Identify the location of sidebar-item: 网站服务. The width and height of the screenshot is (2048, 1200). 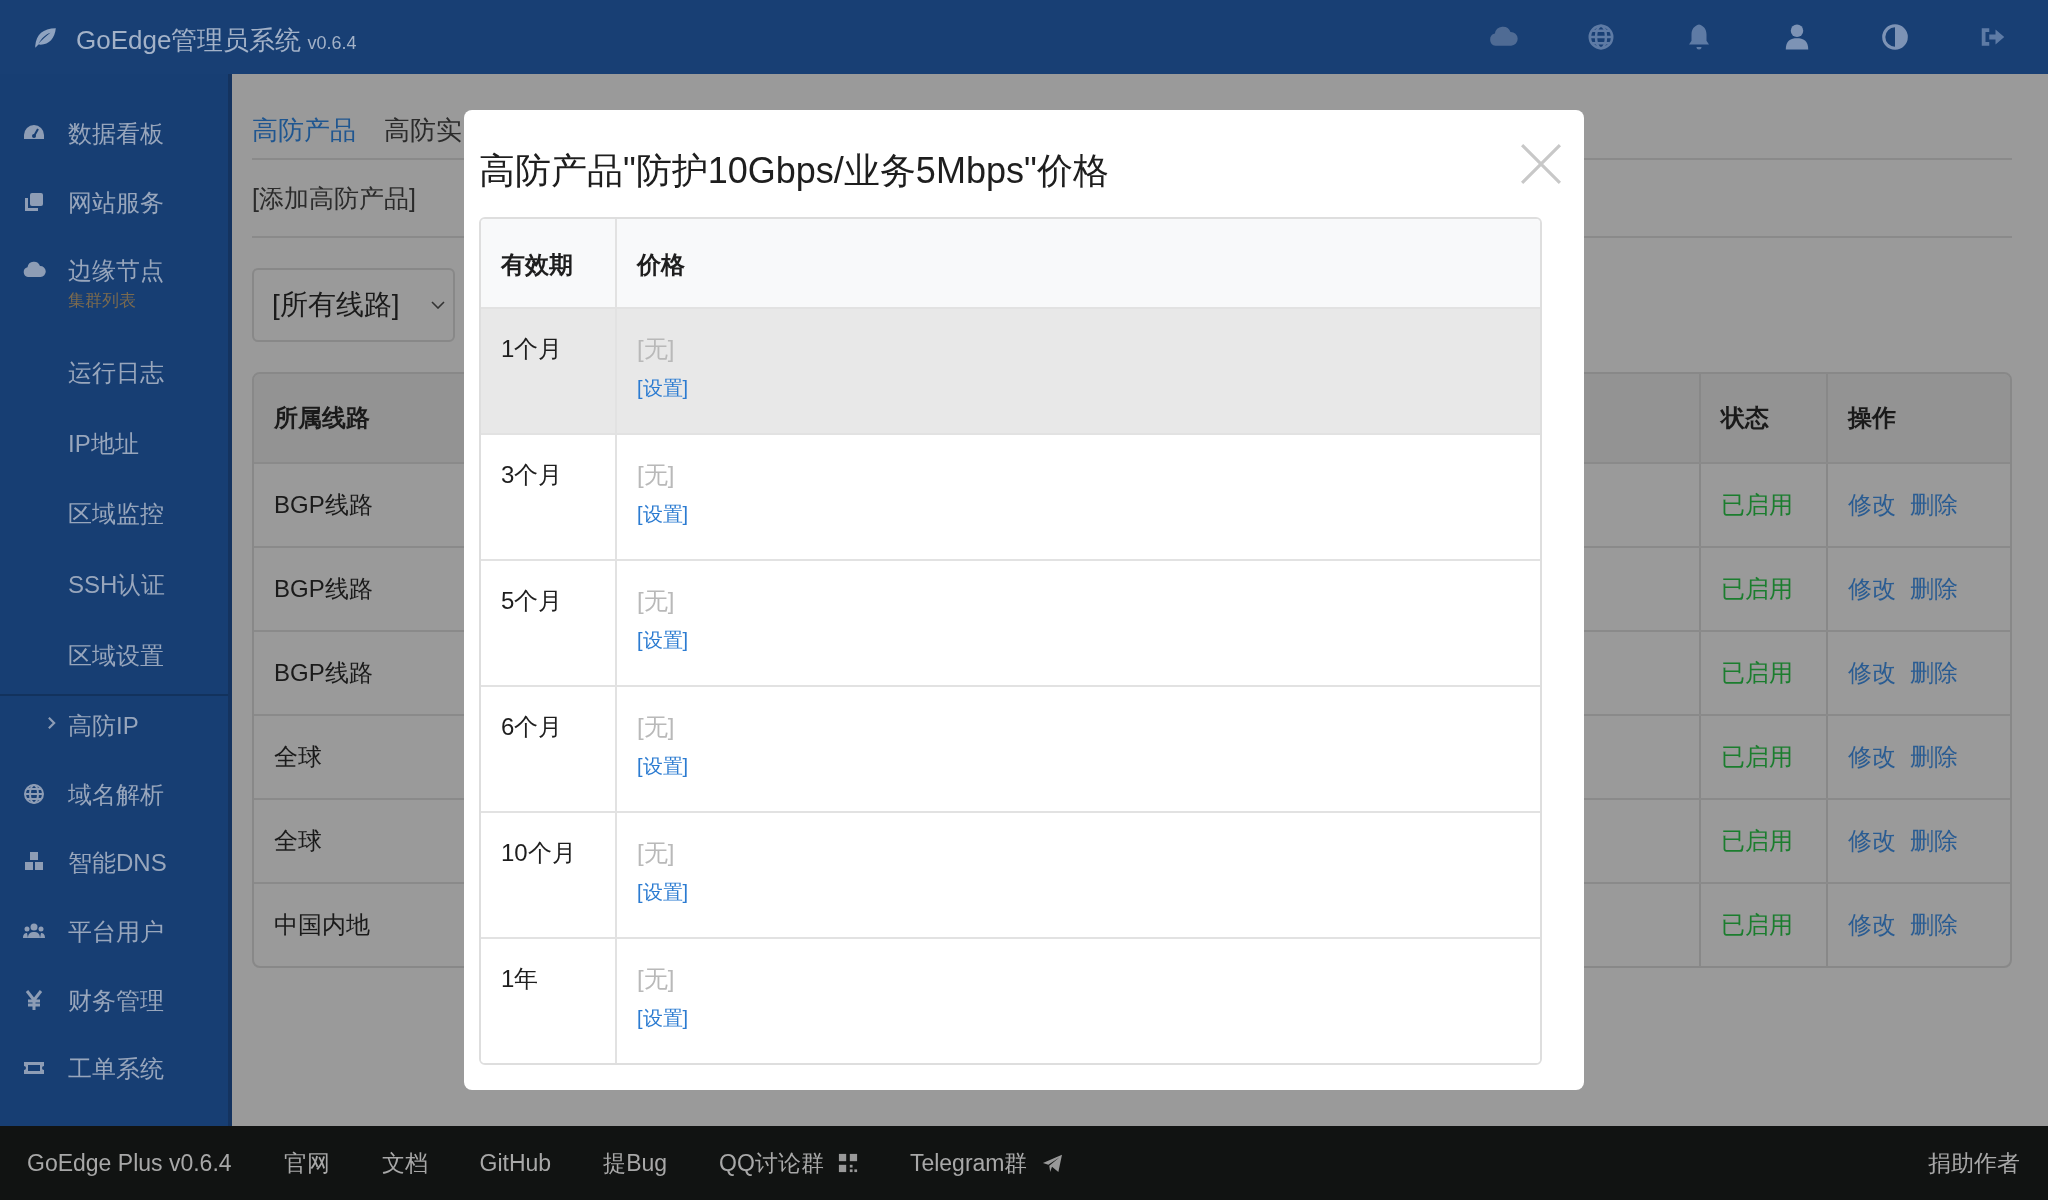
(114, 207).